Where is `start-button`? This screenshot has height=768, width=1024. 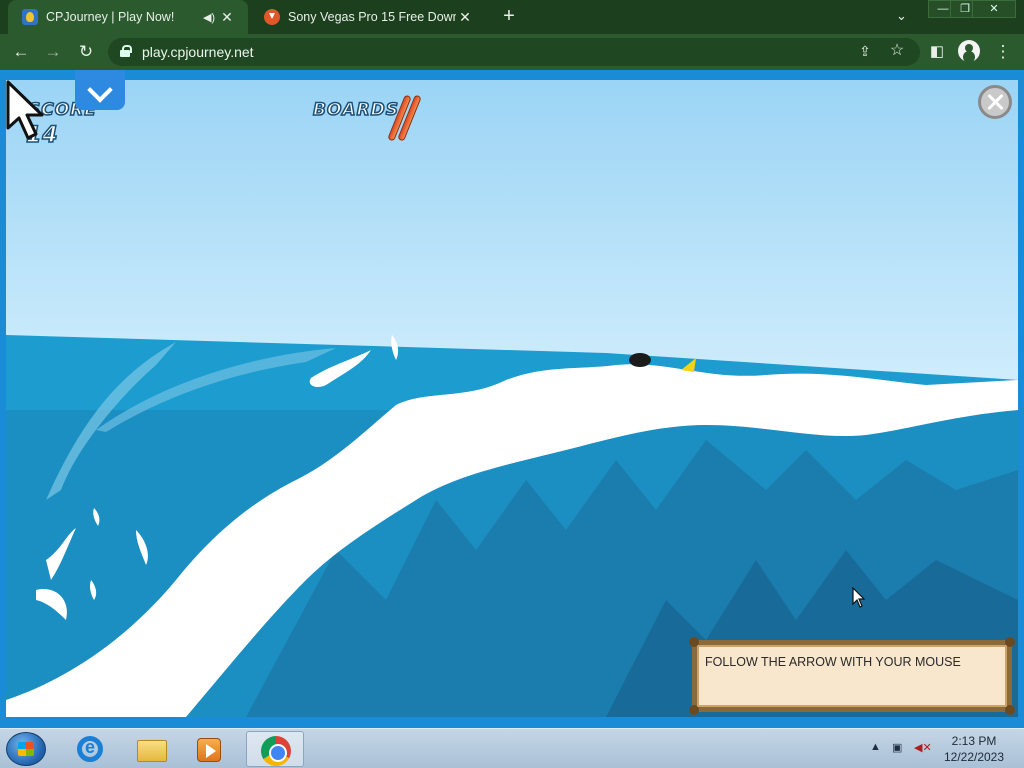 start-button is located at coordinates (26, 749).